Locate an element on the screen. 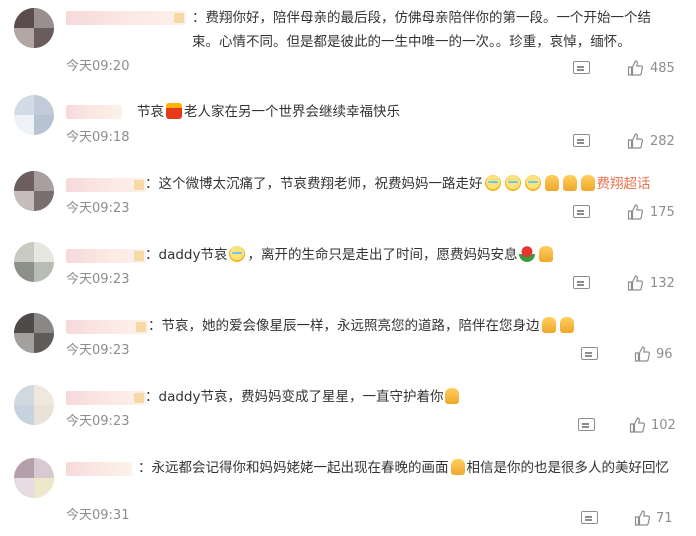  comment-text-part: ：daddy节哀，费妈妈变成了星星，一直守护着你 is located at coordinates (294, 397).